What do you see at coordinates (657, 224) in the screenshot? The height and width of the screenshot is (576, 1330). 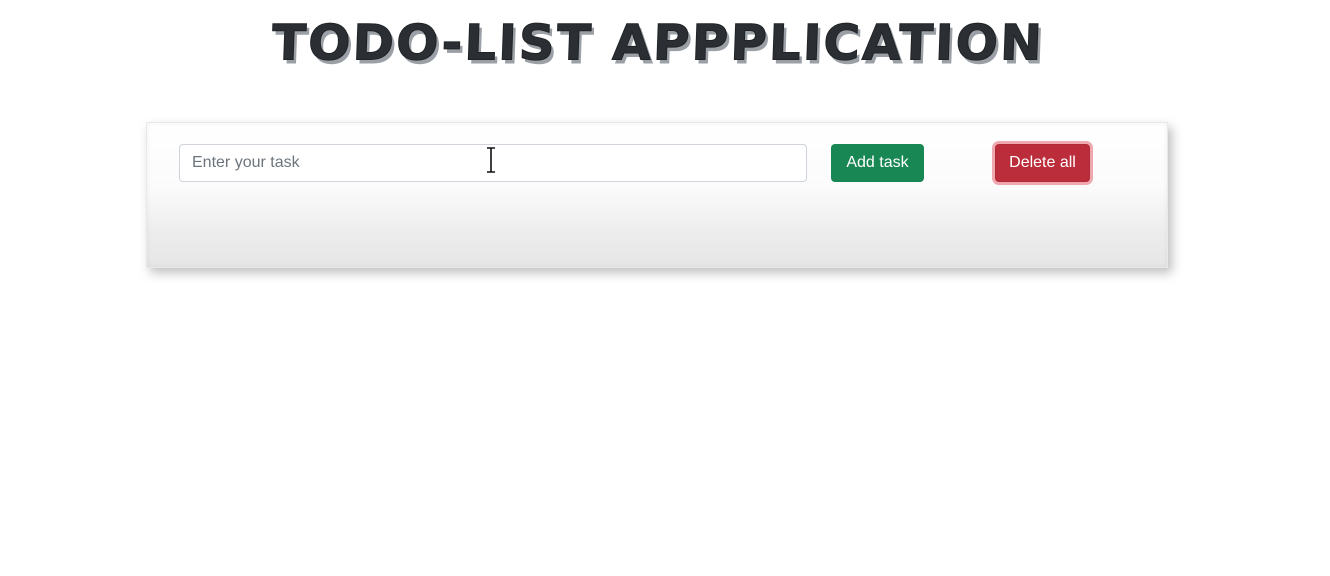 I see `task-list` at bounding box center [657, 224].